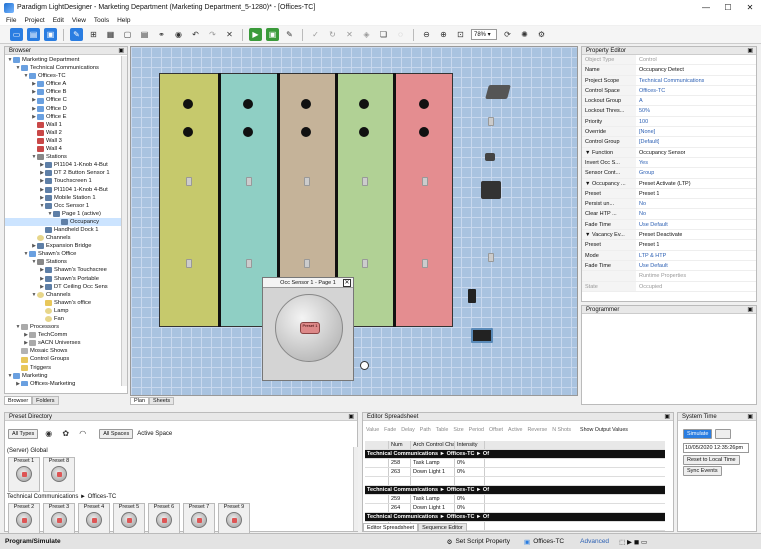 This screenshot has width=761, height=549. Describe the element at coordinates (669, 204) in the screenshot. I see `property-row: Persist un... No` at that location.